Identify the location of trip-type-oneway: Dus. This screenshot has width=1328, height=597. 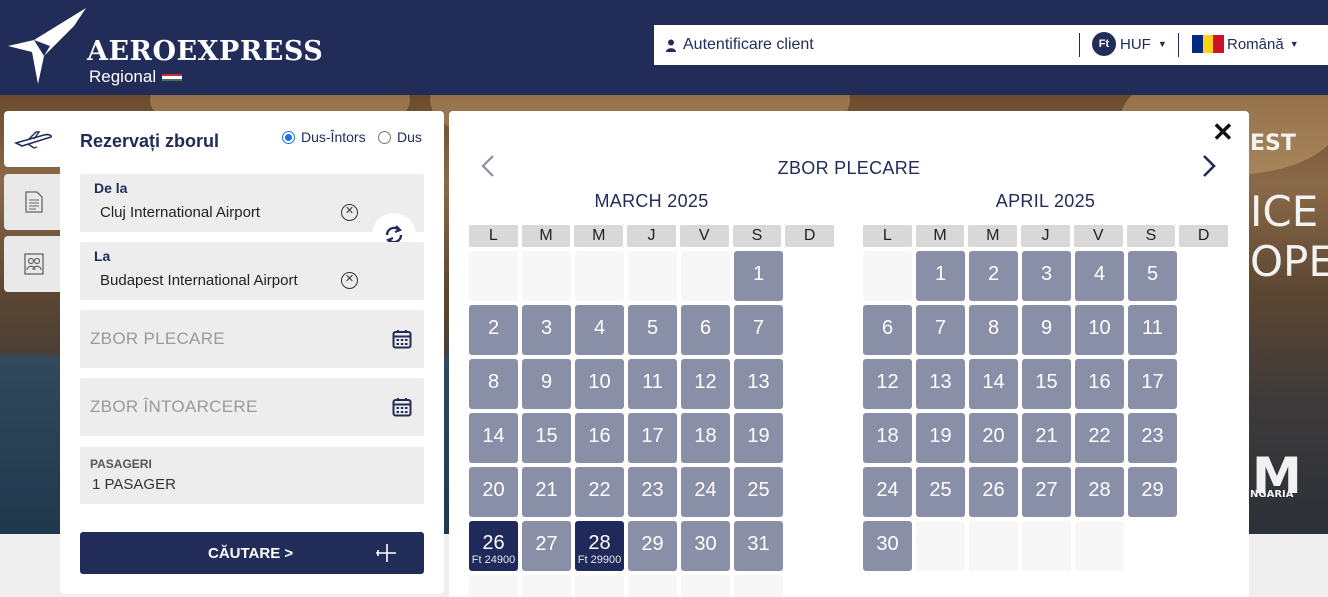
(400, 137).